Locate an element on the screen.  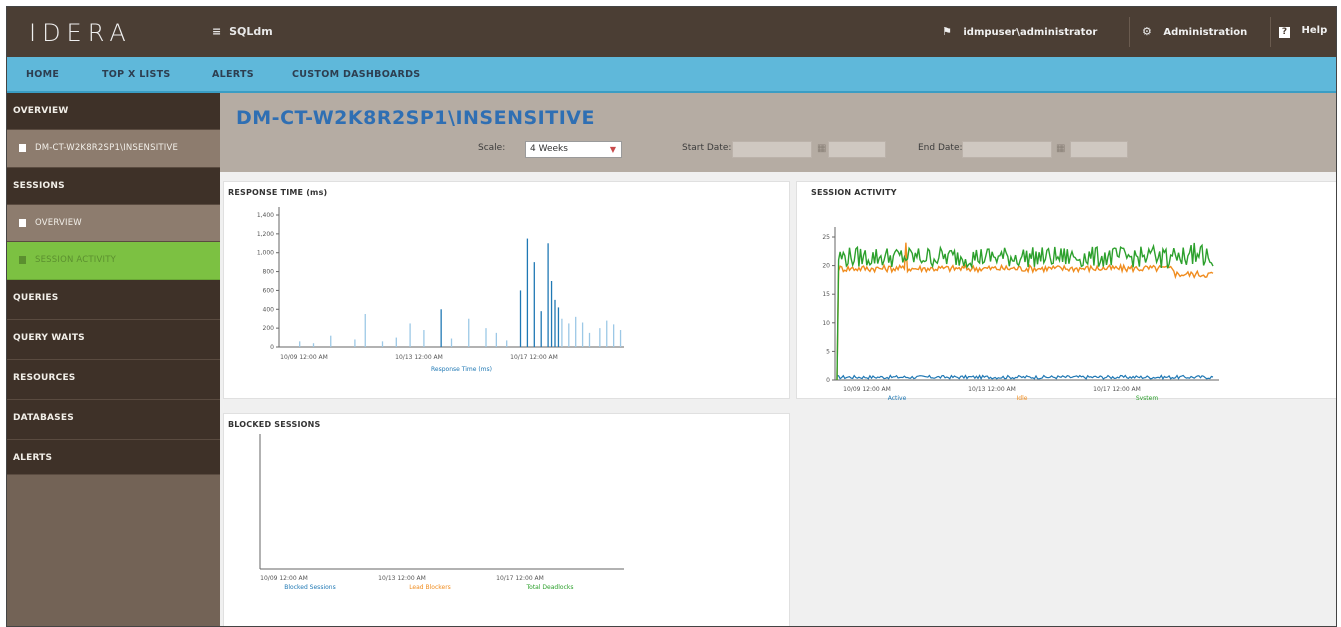
sidebar-item-databases: DATABASES is located at coordinates (113, 420).